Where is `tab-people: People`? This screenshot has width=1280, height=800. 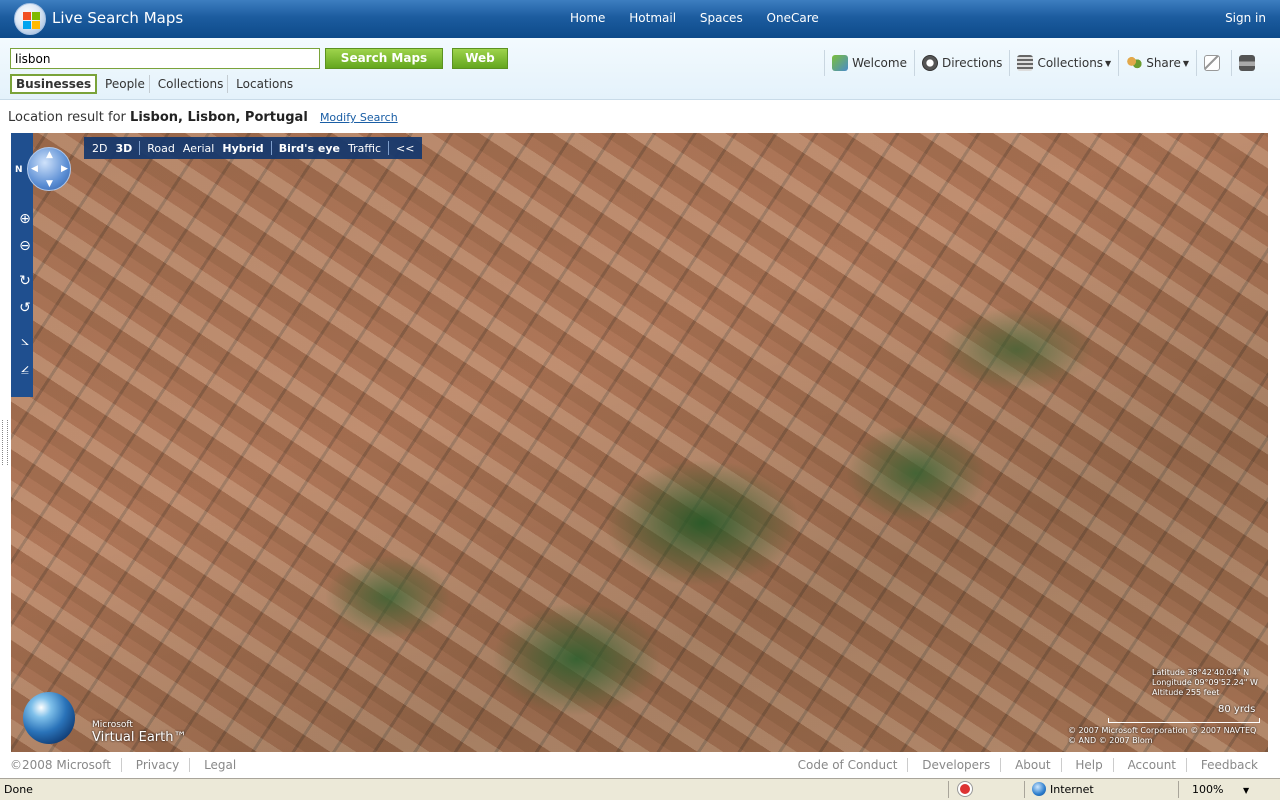 tab-people: People is located at coordinates (125, 84).